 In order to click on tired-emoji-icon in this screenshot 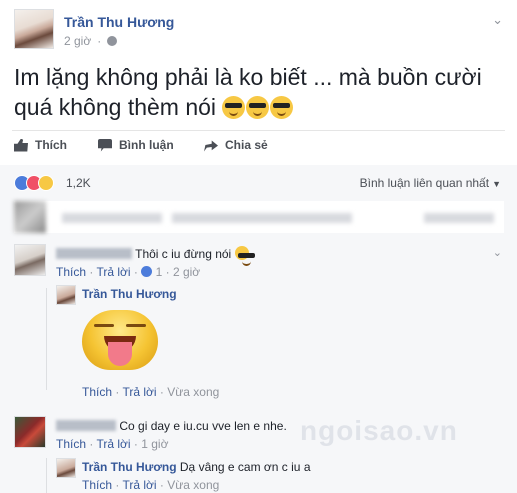, I will do `click(244, 256)`.